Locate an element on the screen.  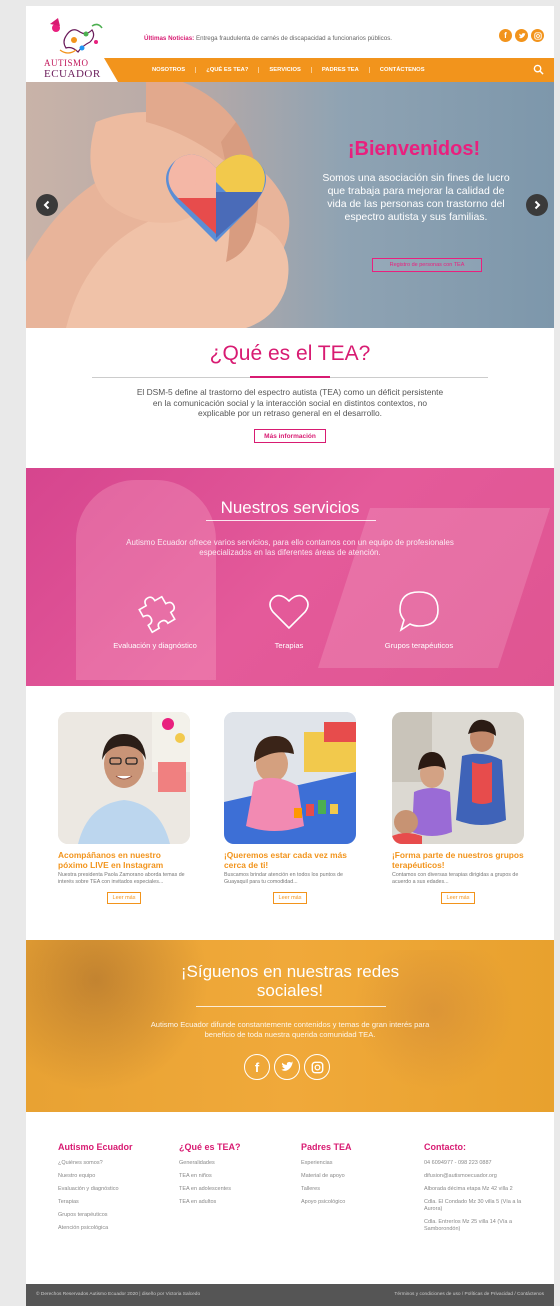
footer-heading: Padres TEA is located at coordinates (326, 1147).